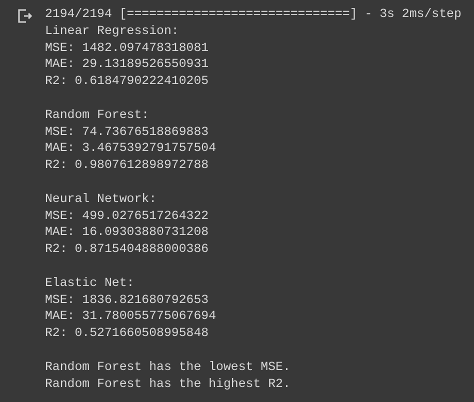  What do you see at coordinates (127, 233) in the screenshot?
I see `output-line: MAE: 16.09303880731208` at bounding box center [127, 233].